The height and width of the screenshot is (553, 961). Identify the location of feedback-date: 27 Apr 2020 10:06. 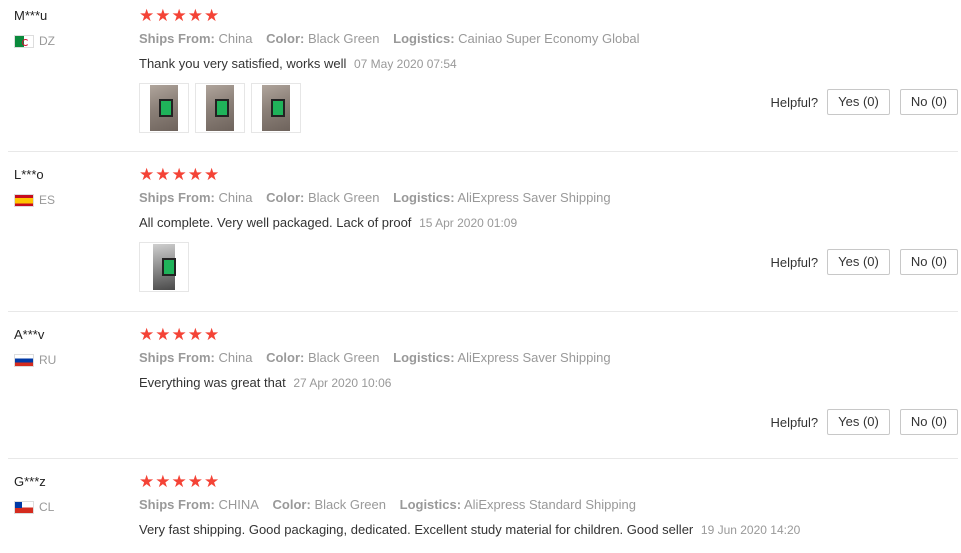
(342, 383).